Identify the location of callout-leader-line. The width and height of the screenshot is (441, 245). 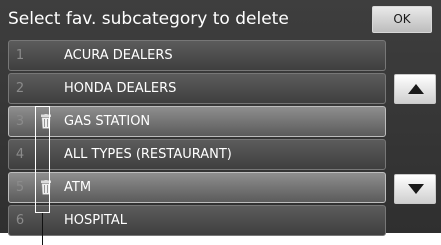
(42, 229).